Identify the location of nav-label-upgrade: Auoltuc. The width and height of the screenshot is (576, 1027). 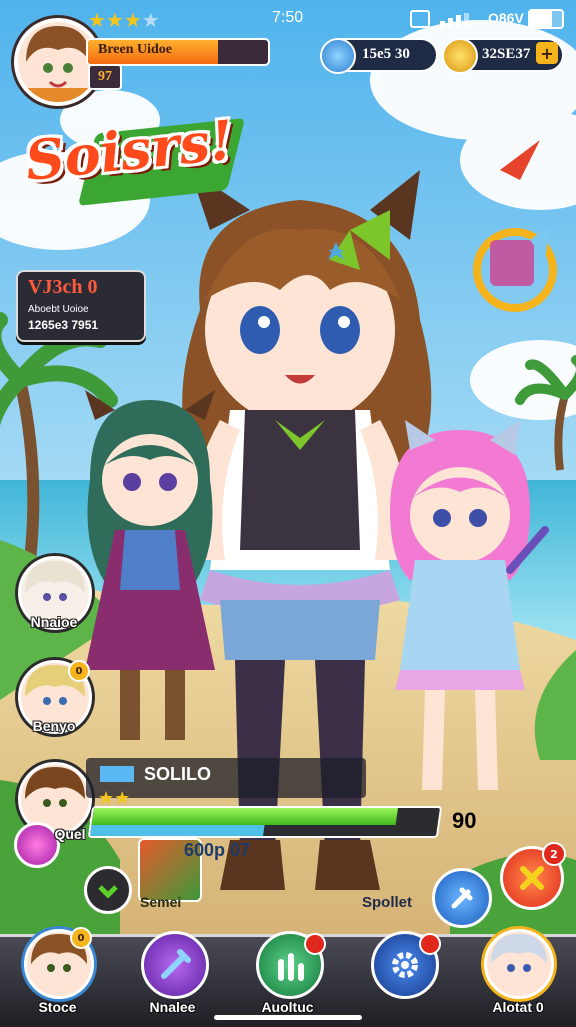
(287, 1007).